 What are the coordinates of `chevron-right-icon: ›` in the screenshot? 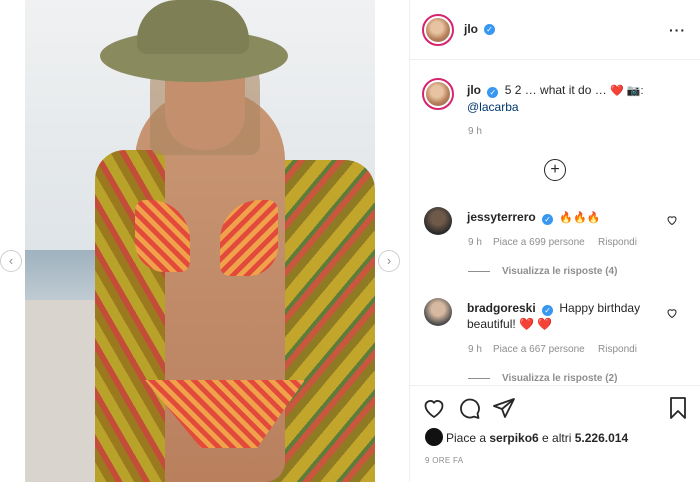 It's located at (389, 260).